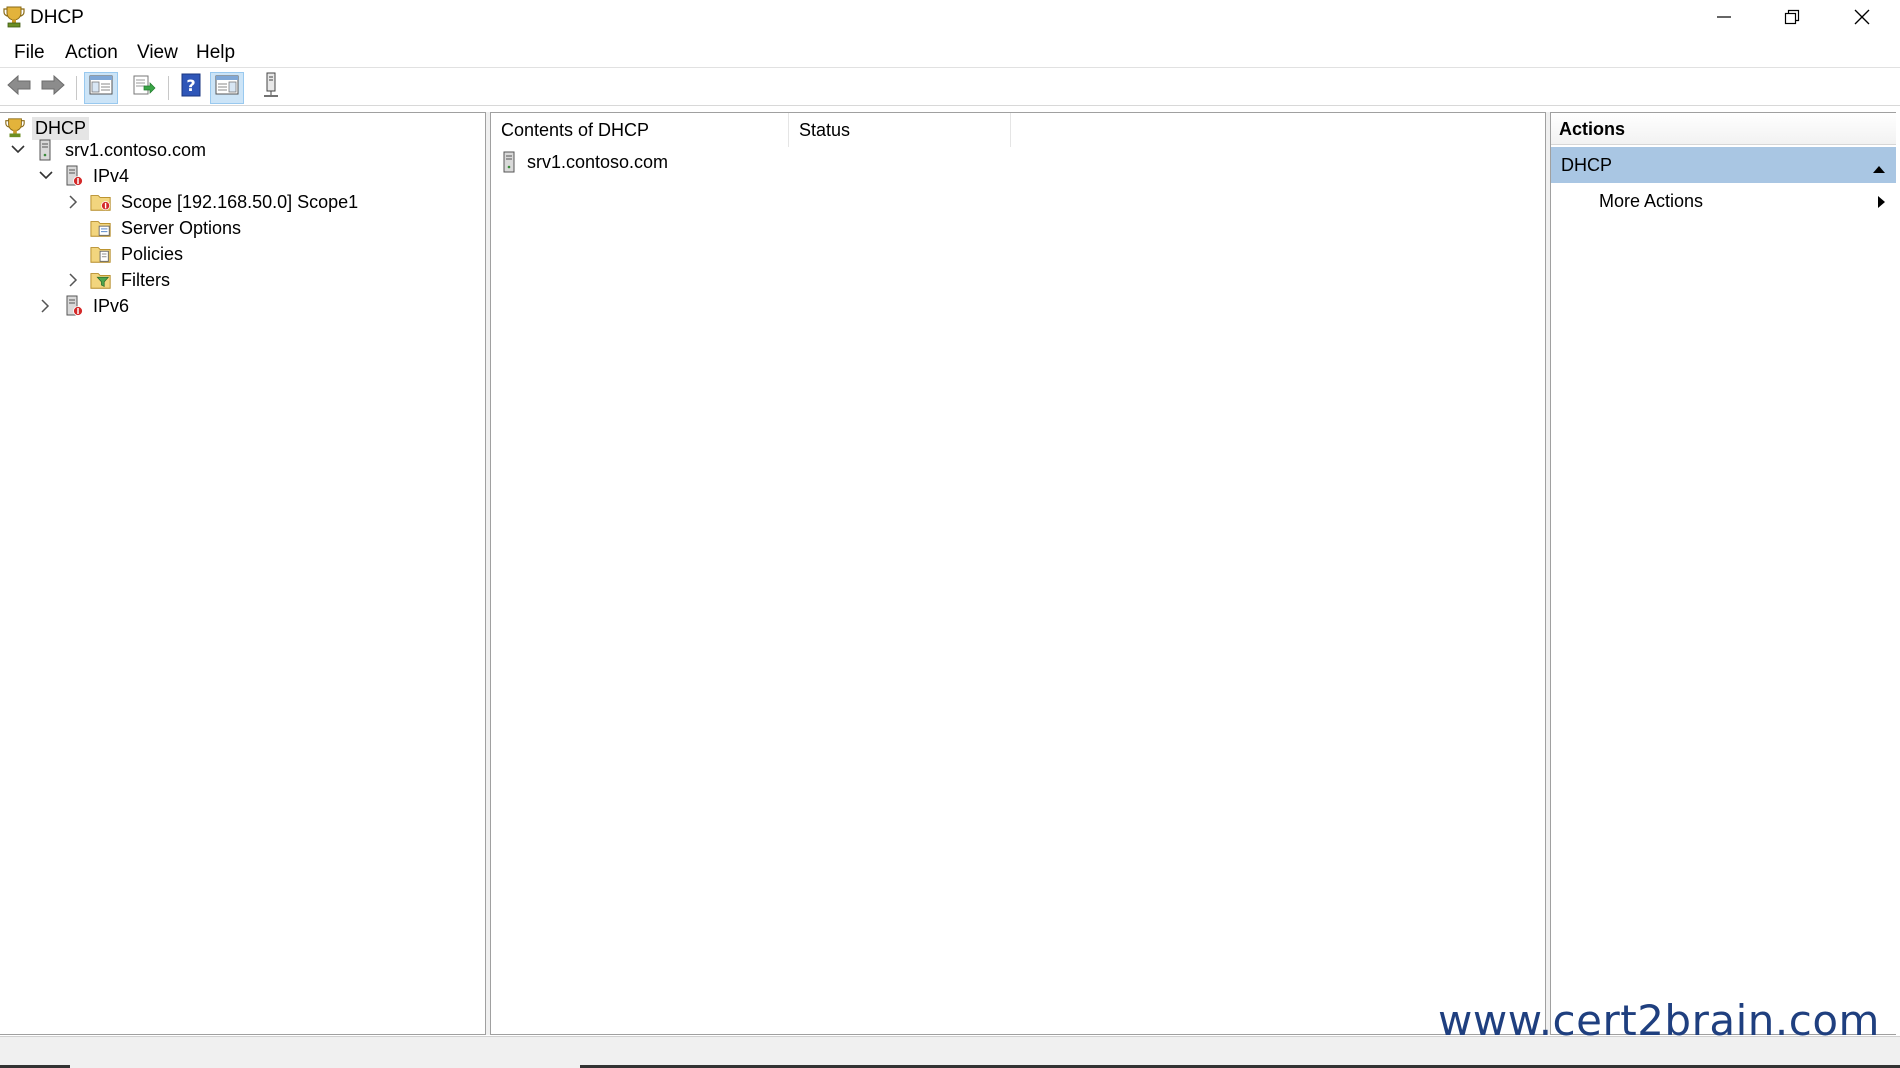 This screenshot has width=1900, height=1068. I want to click on list-item-name: srv1.contoso.com, so click(598, 161).